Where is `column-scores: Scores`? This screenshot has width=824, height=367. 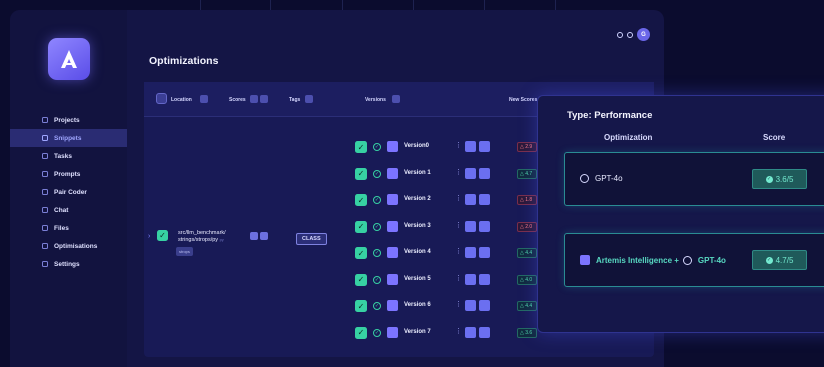 column-scores: Scores is located at coordinates (237, 100).